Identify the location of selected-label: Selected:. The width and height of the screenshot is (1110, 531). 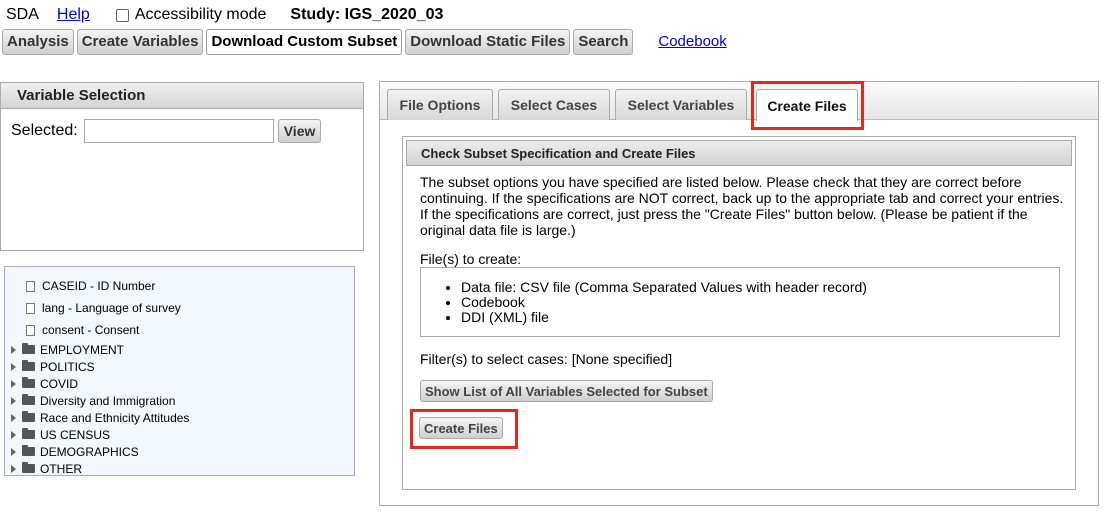
(44, 130).